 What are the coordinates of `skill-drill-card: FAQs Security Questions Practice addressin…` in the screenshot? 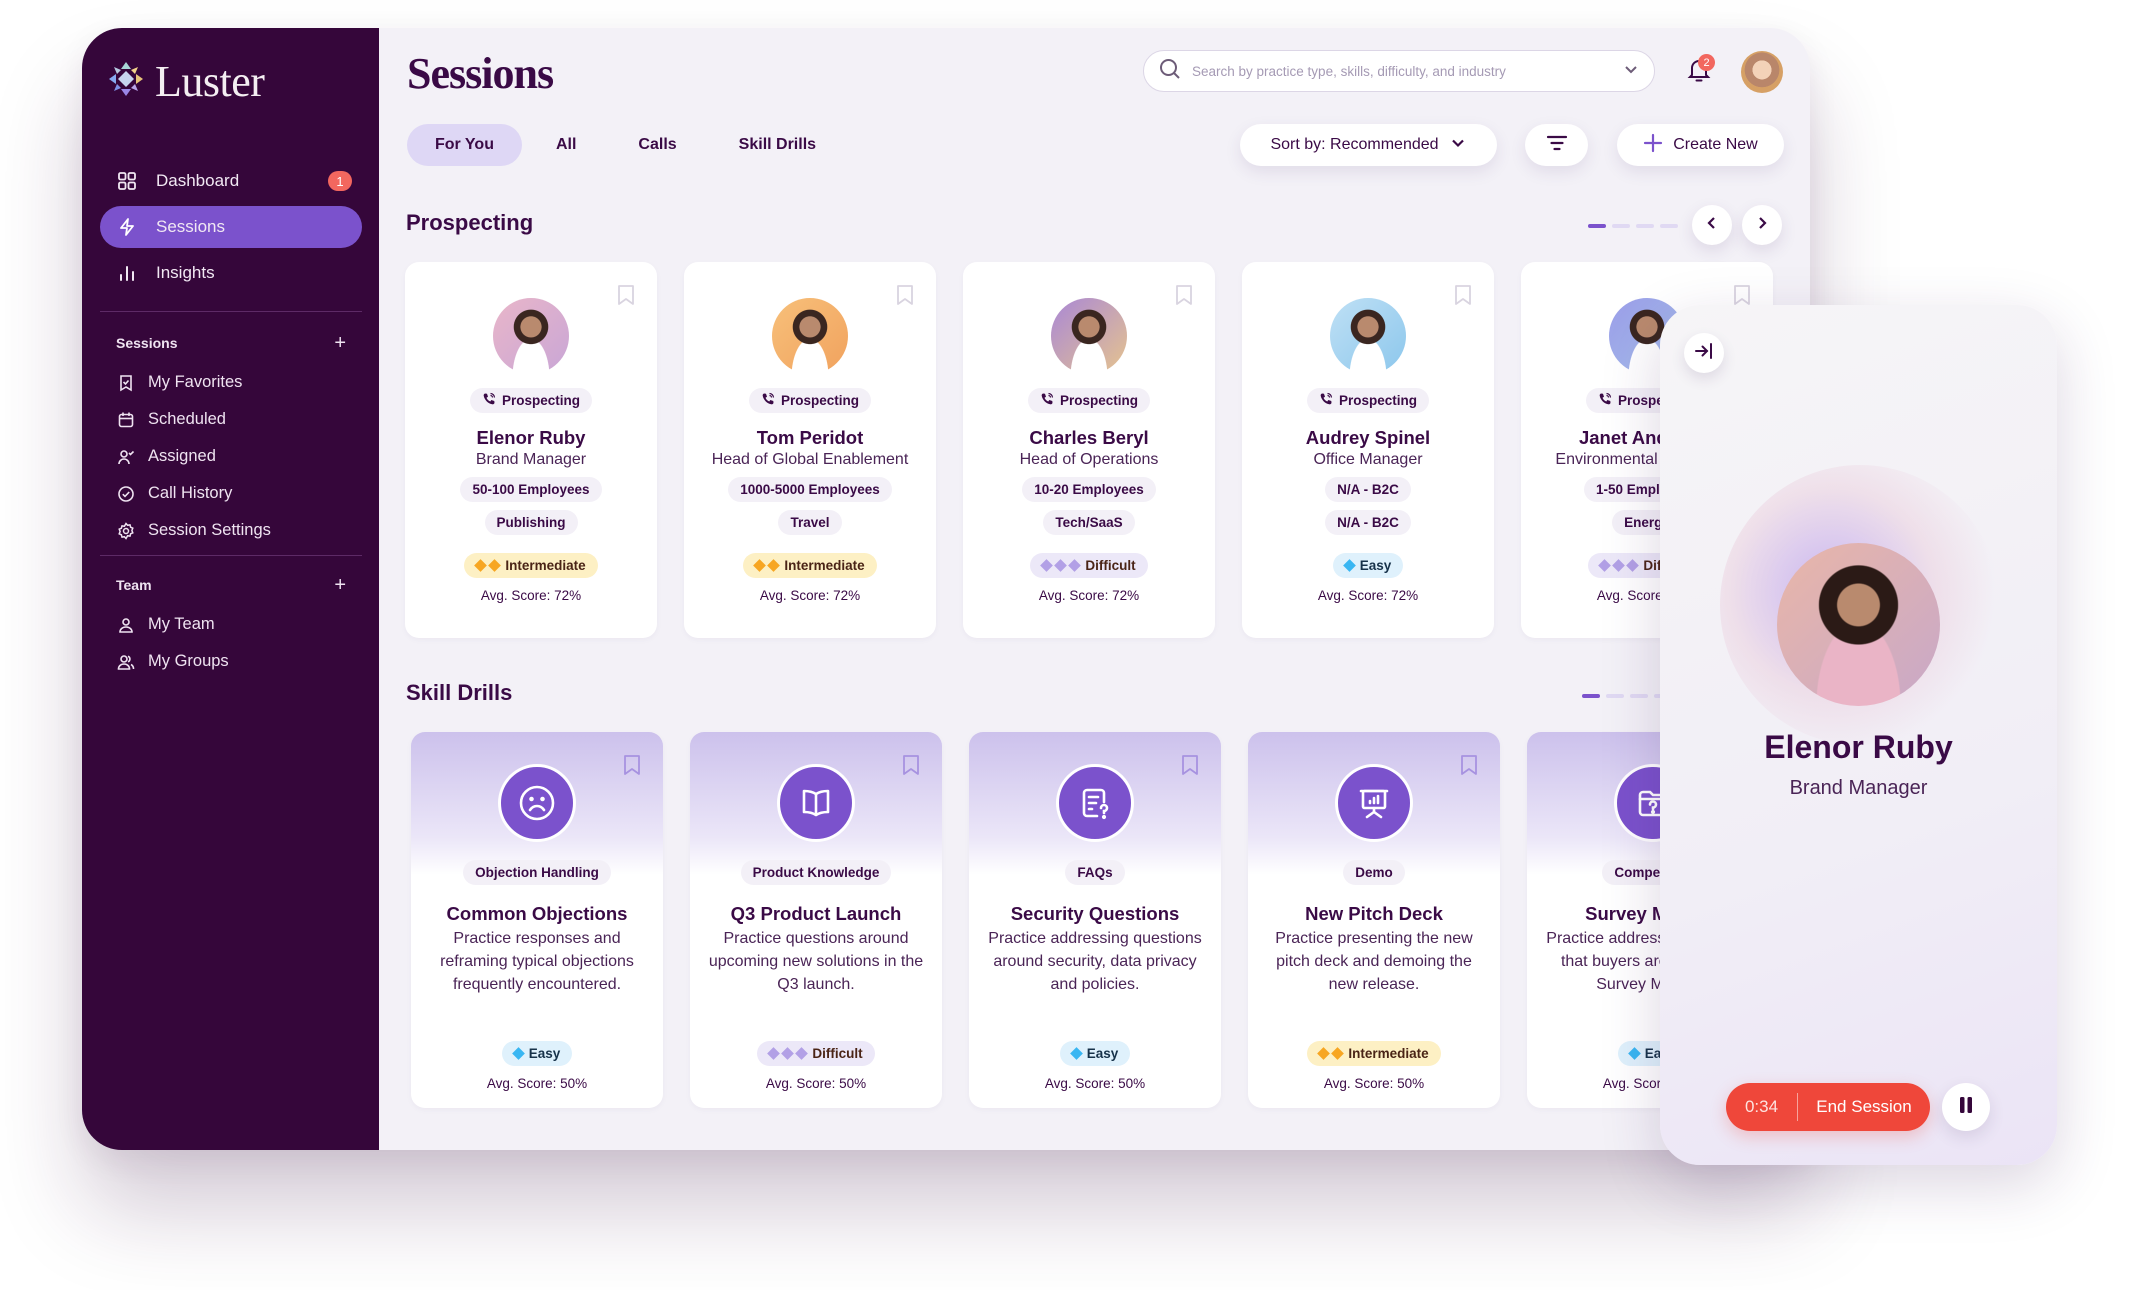 It's located at (1095, 920).